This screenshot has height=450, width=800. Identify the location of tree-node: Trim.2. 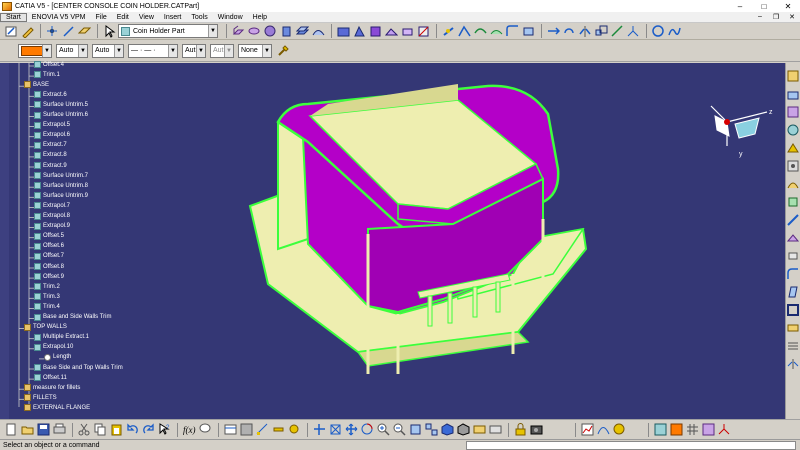
(47, 287).